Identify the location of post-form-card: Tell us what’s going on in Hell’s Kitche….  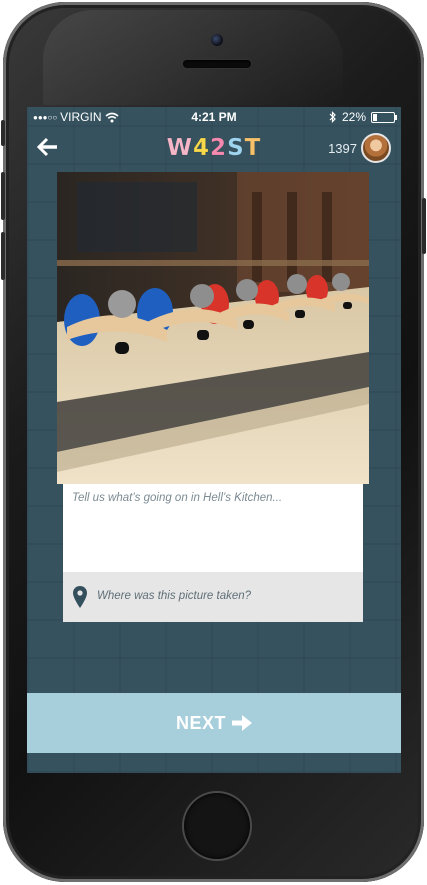
(213, 553).